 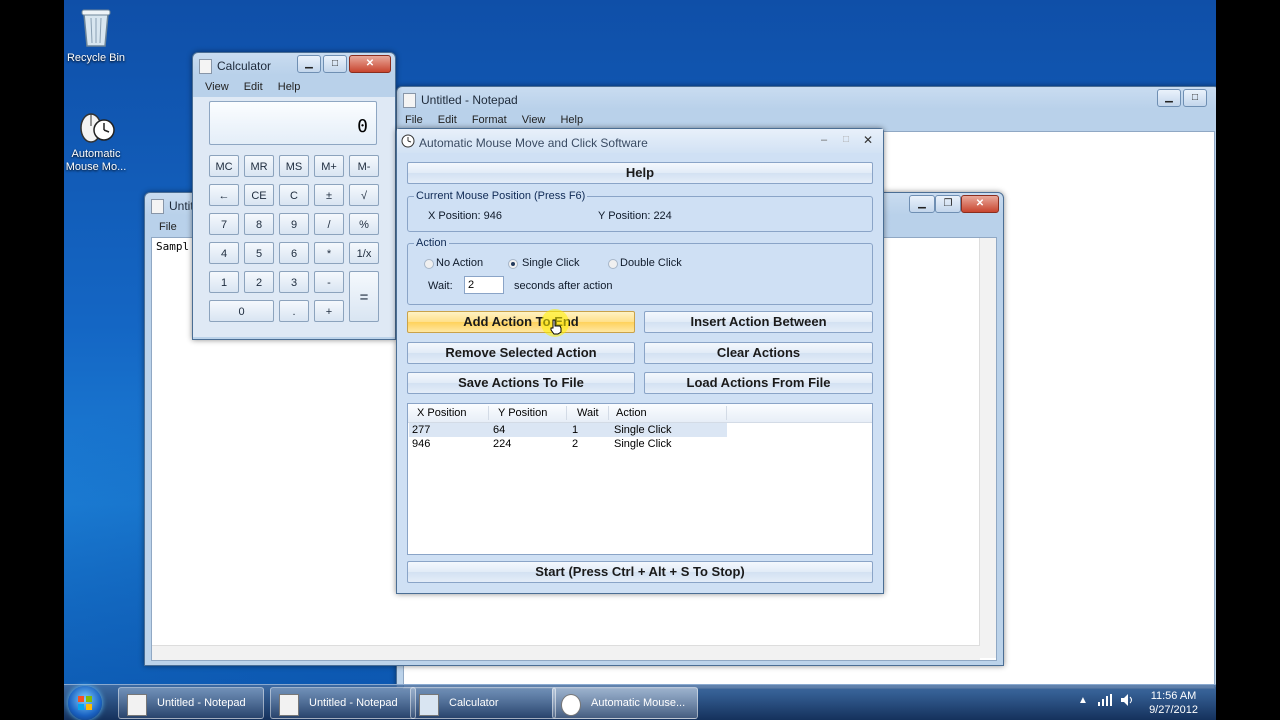 I want to click on system-clock: 11:56 AM 9/27/2012, so click(x=1173, y=703).